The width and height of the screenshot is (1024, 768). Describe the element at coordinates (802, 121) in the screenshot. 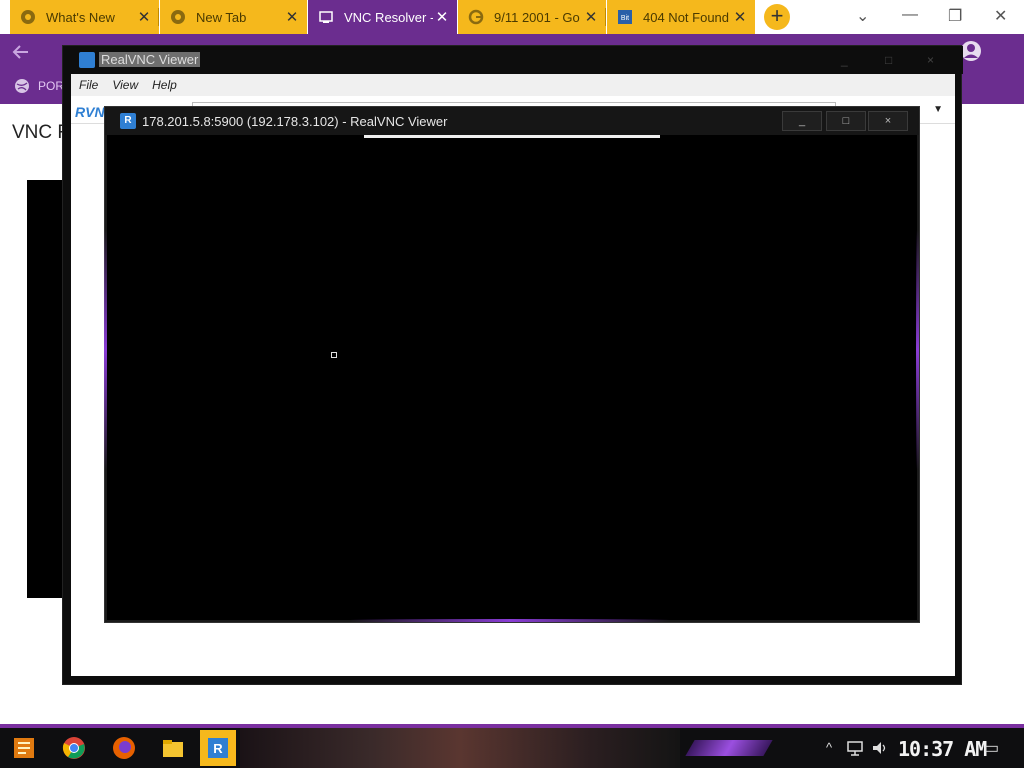

I see `minimize-button: _` at that location.